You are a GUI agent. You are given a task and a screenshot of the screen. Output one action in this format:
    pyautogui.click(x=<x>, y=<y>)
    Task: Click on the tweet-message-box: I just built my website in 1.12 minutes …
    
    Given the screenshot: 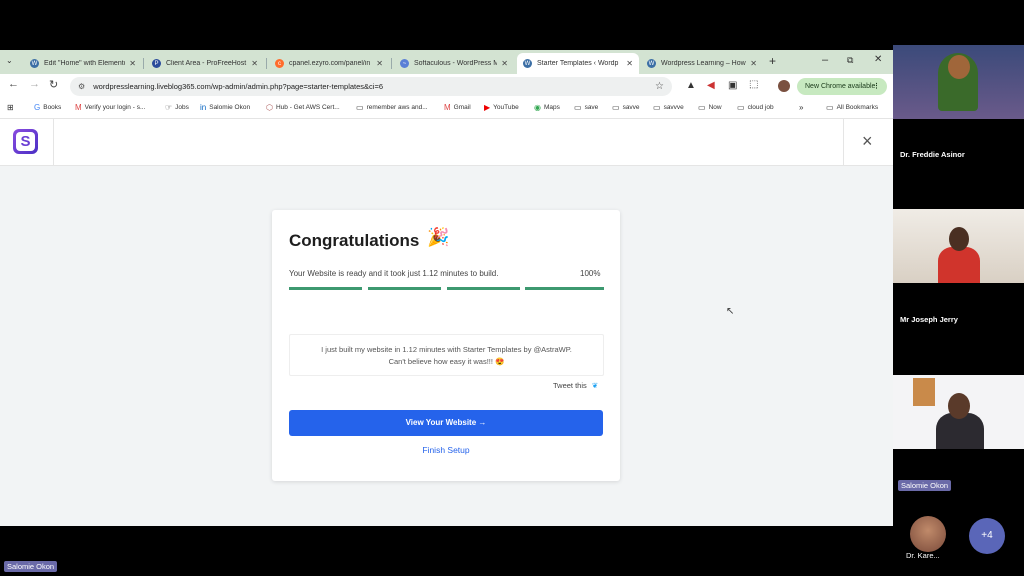 What is the action you would take?
    pyautogui.click(x=446, y=355)
    